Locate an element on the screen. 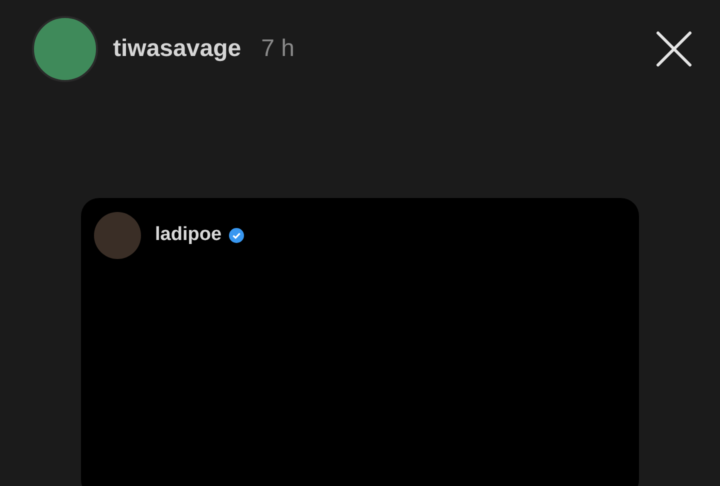  close-icon is located at coordinates (674, 49).